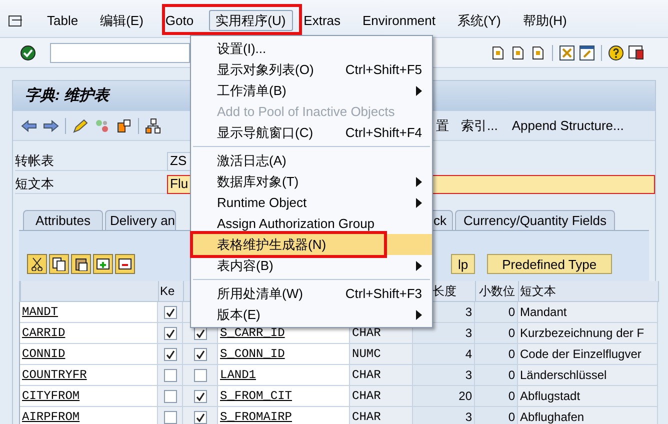  Describe the element at coordinates (383, 69) in the screenshot. I see `shortcut-label: Ctrl+Shift+F5` at that location.